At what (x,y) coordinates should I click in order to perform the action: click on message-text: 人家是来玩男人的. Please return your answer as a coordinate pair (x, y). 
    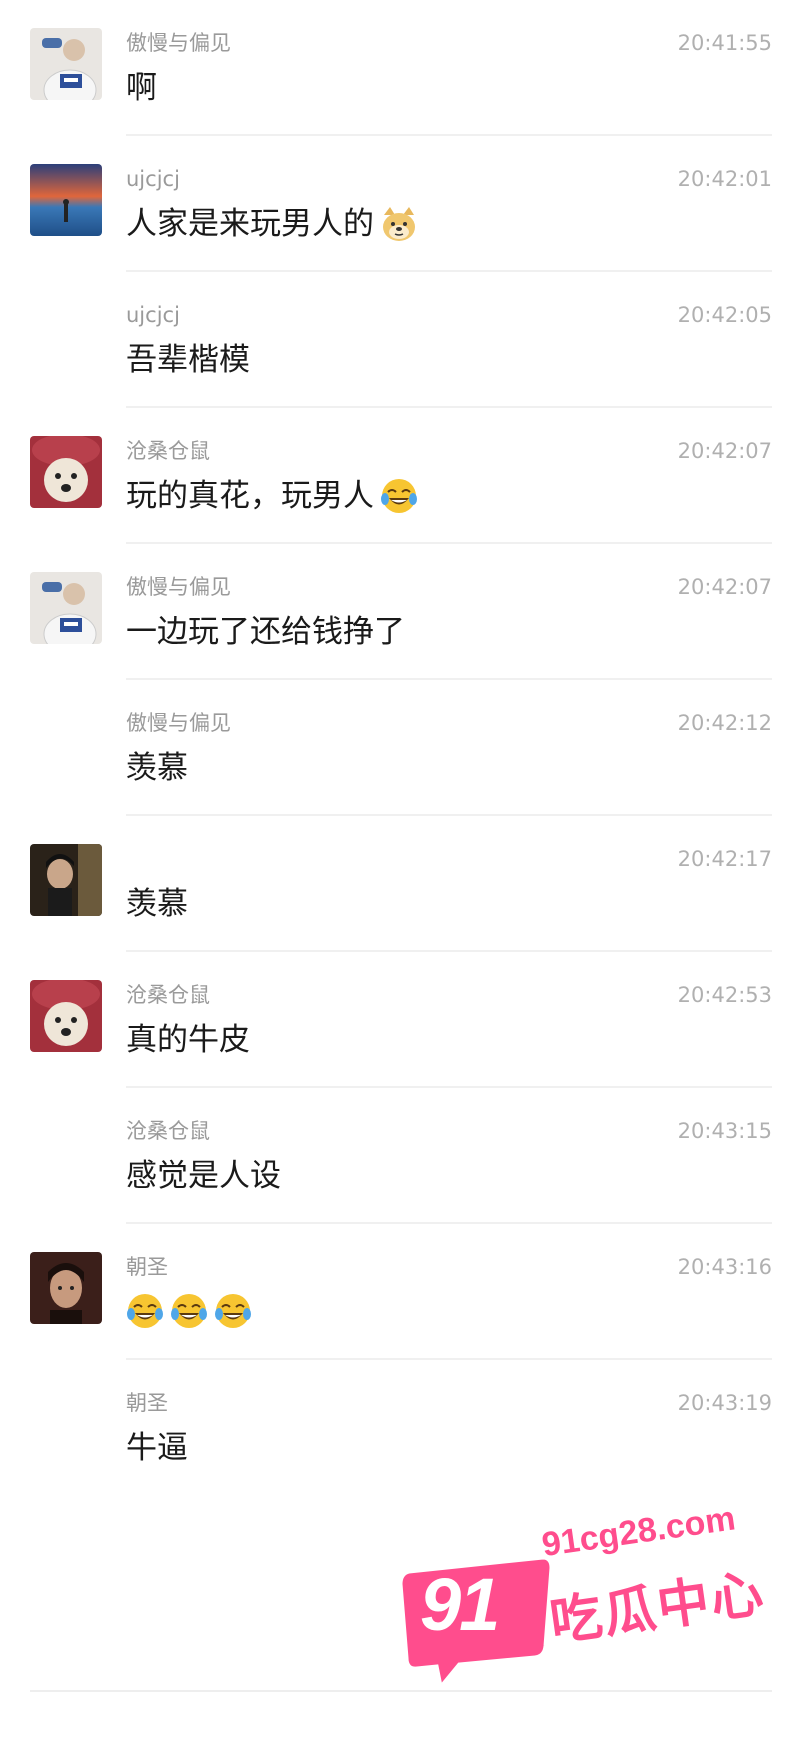
    Looking at the image, I should click on (272, 224).